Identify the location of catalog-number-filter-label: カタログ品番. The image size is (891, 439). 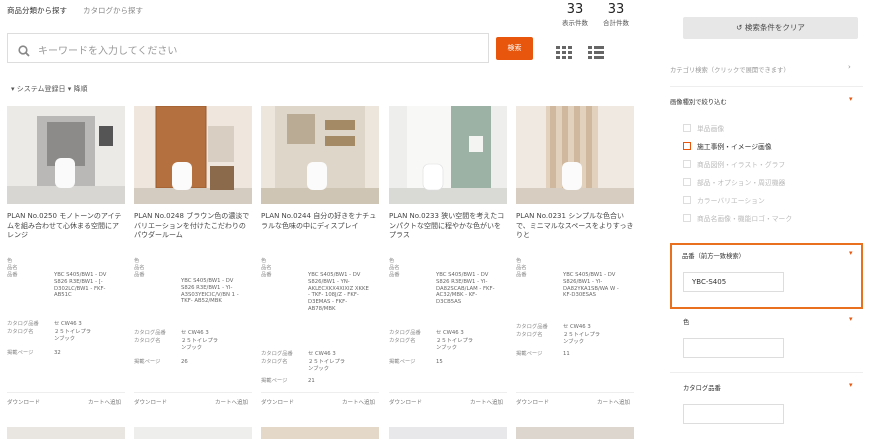
(702, 388).